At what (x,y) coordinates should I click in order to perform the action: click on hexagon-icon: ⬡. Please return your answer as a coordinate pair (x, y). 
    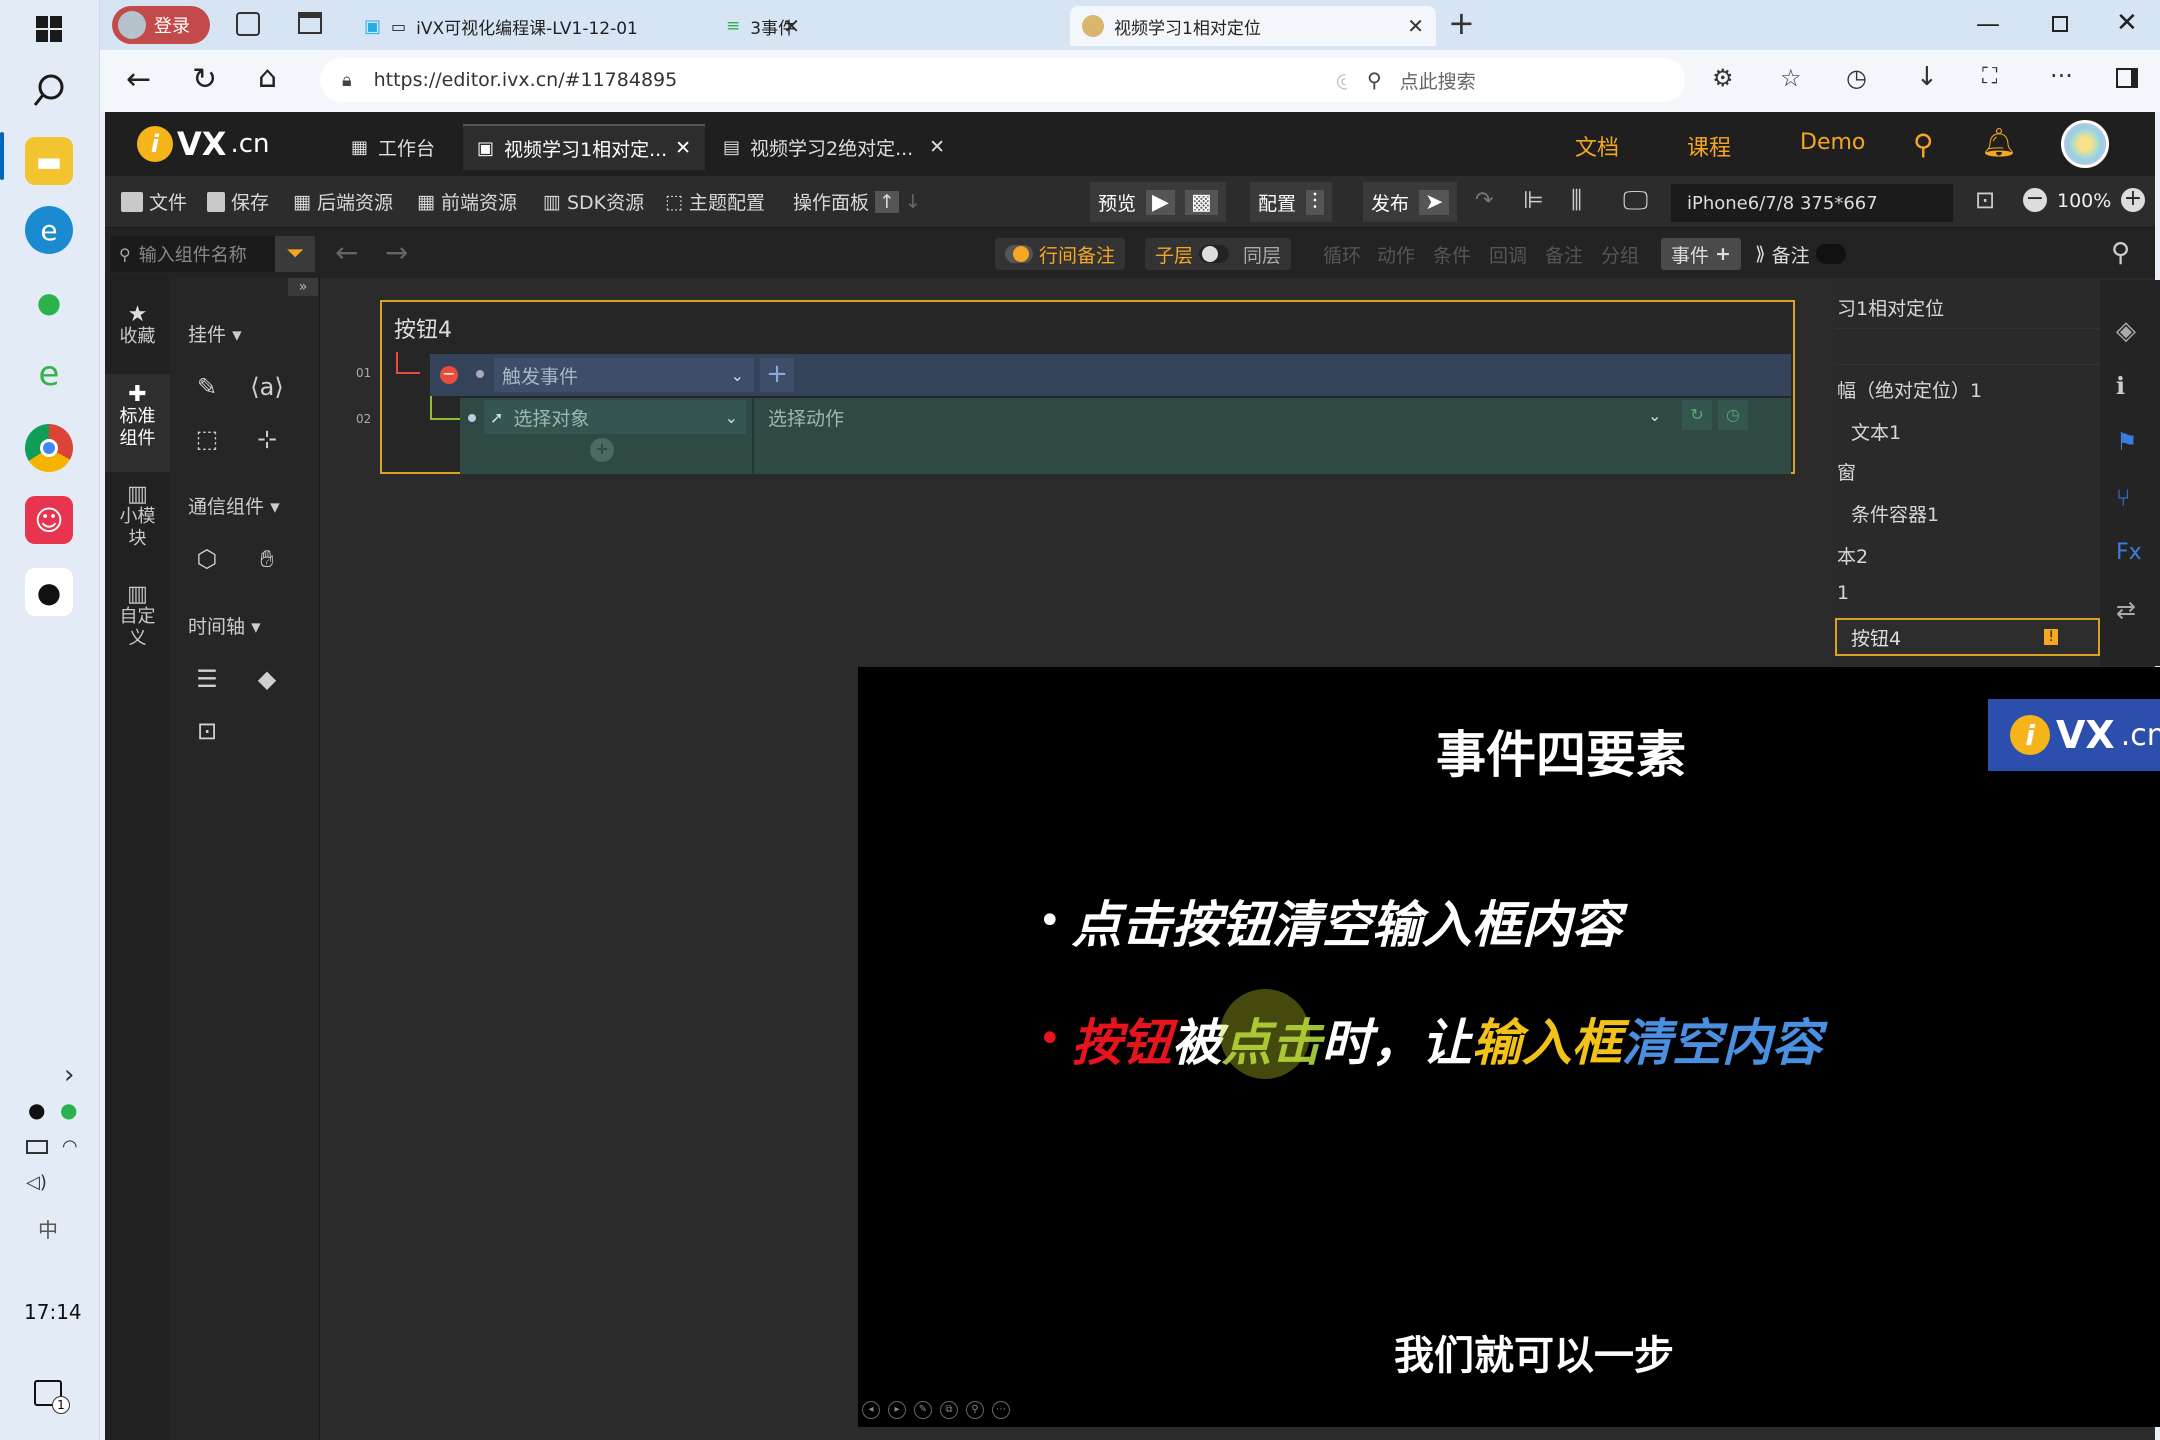
    Looking at the image, I should click on (207, 559).